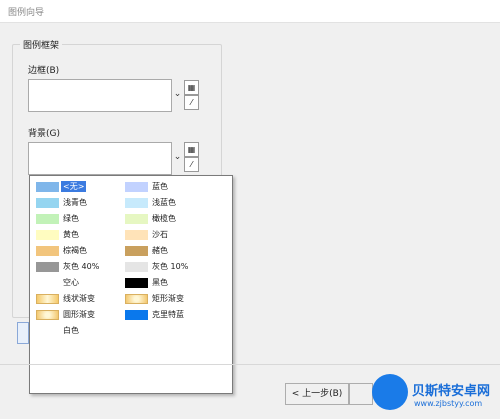 This screenshot has width=500, height=419. I want to click on fill-option-light-blue: 浅蓝色, so click(172, 203).